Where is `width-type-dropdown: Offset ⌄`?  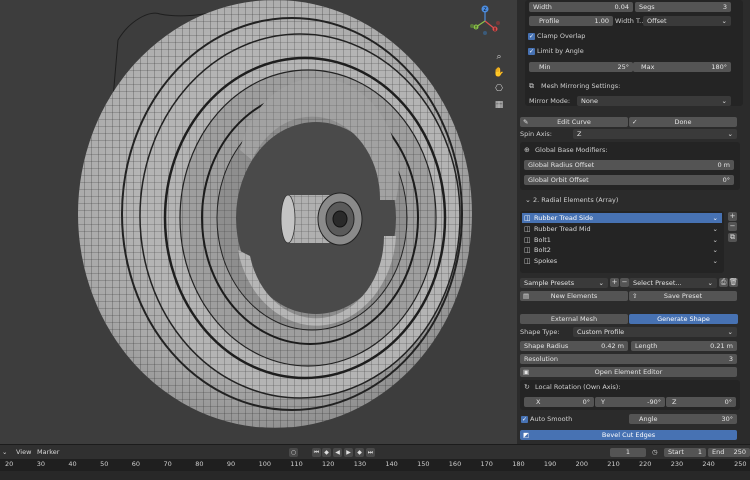
width-type-dropdown: Offset ⌄ is located at coordinates (687, 21).